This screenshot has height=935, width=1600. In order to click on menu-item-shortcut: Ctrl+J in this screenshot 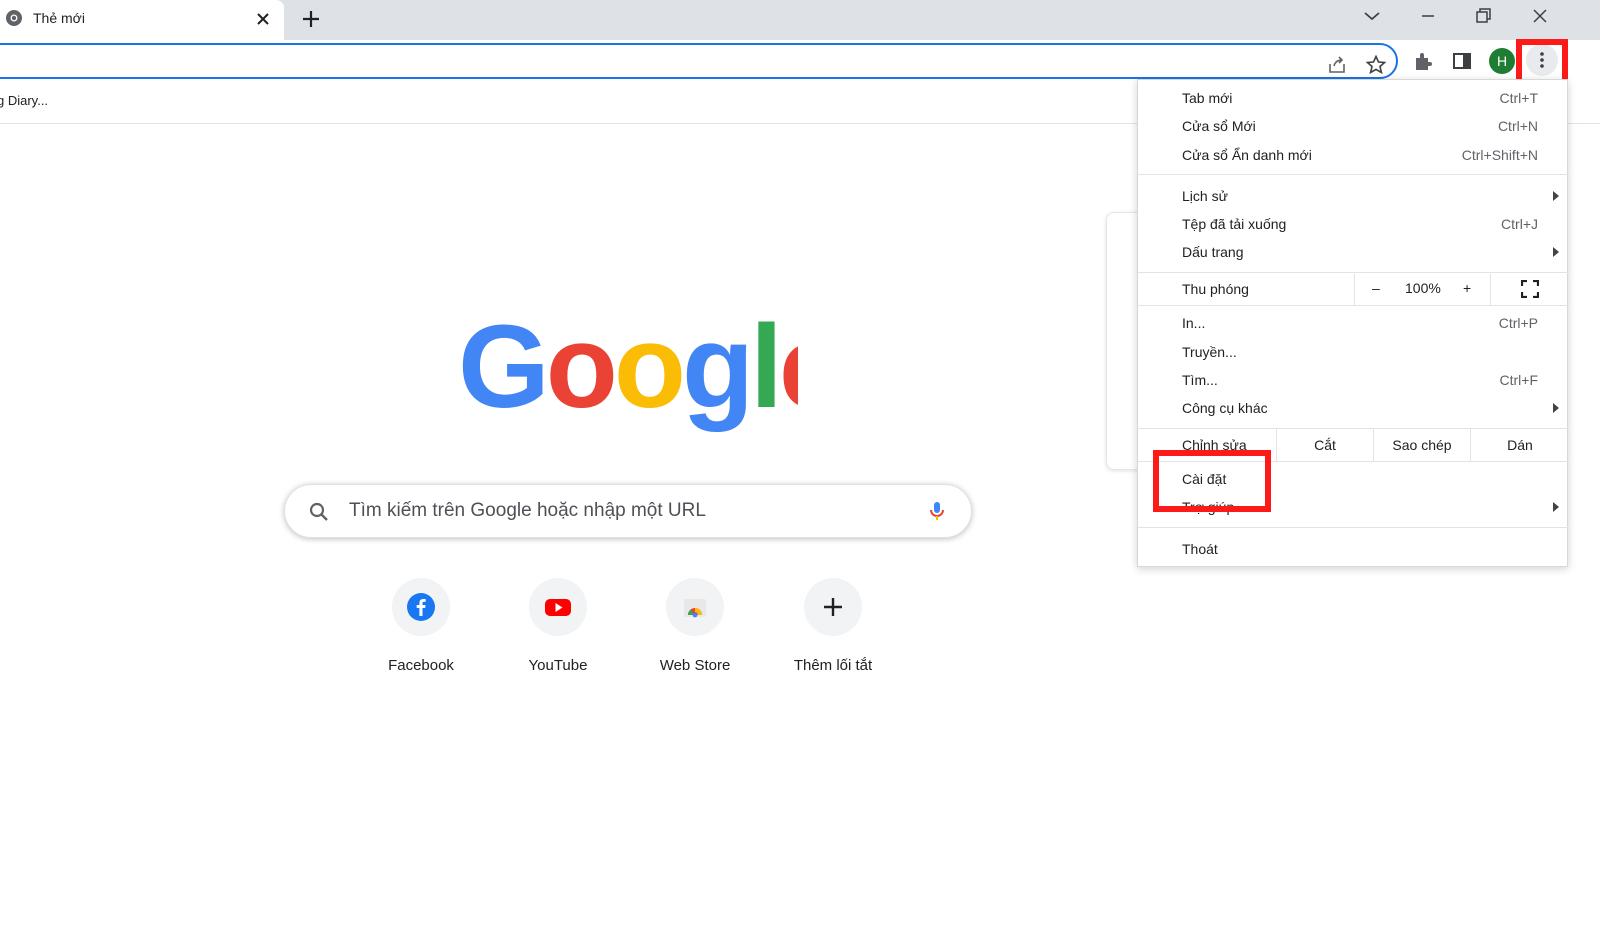, I will do `click(1519, 224)`.